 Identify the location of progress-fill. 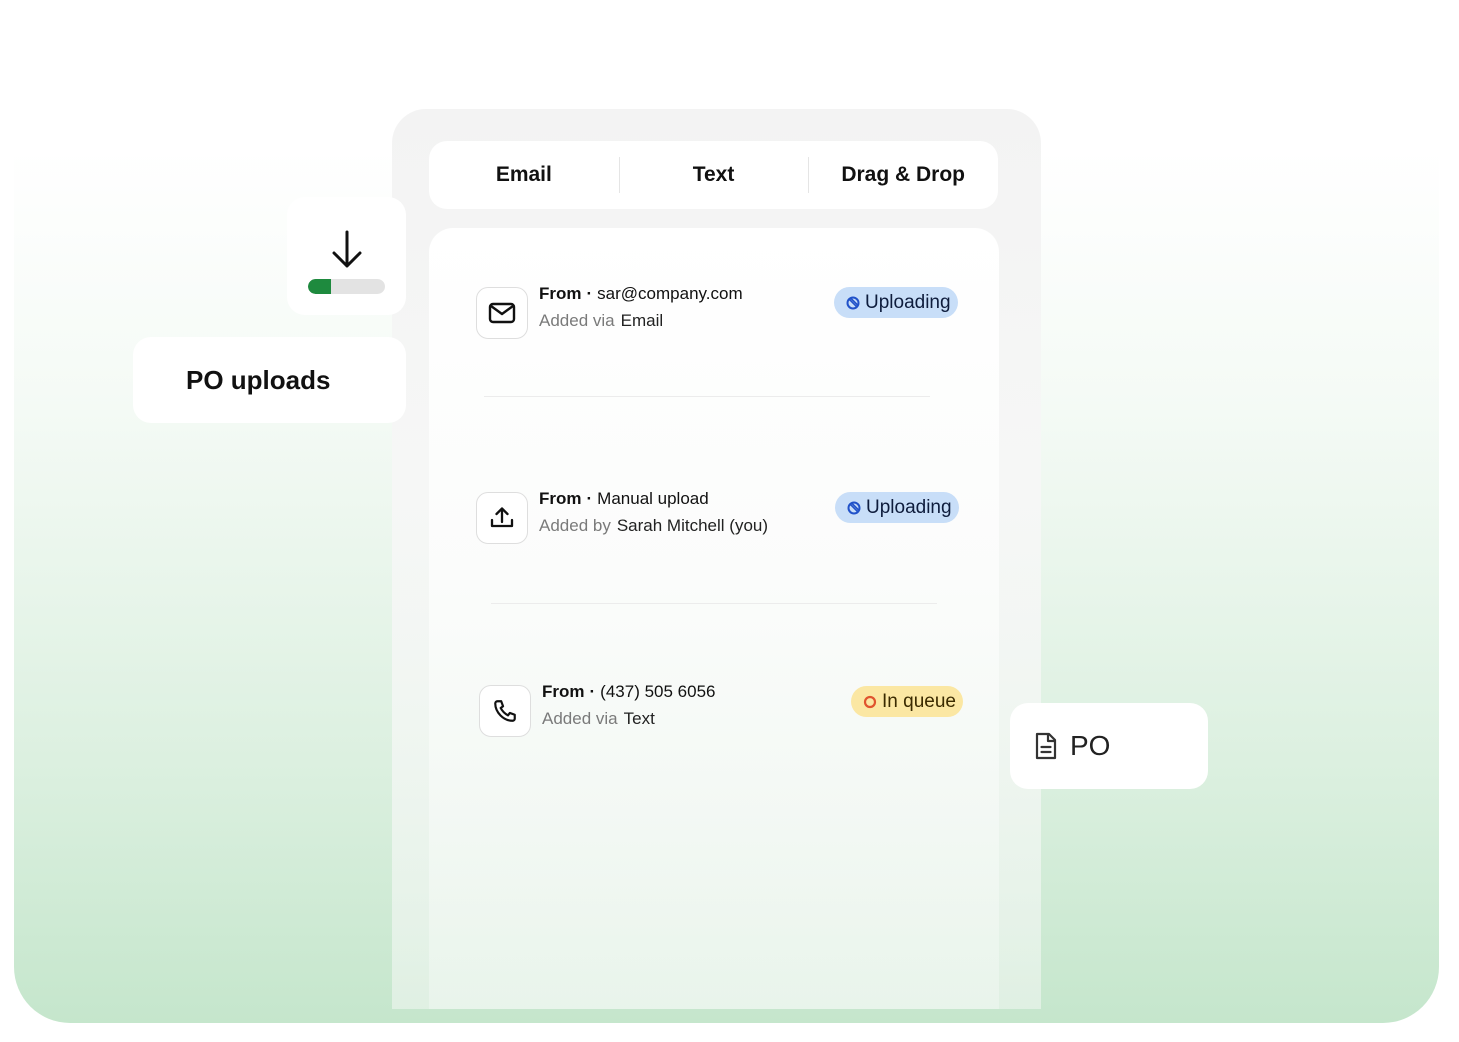
(320, 286).